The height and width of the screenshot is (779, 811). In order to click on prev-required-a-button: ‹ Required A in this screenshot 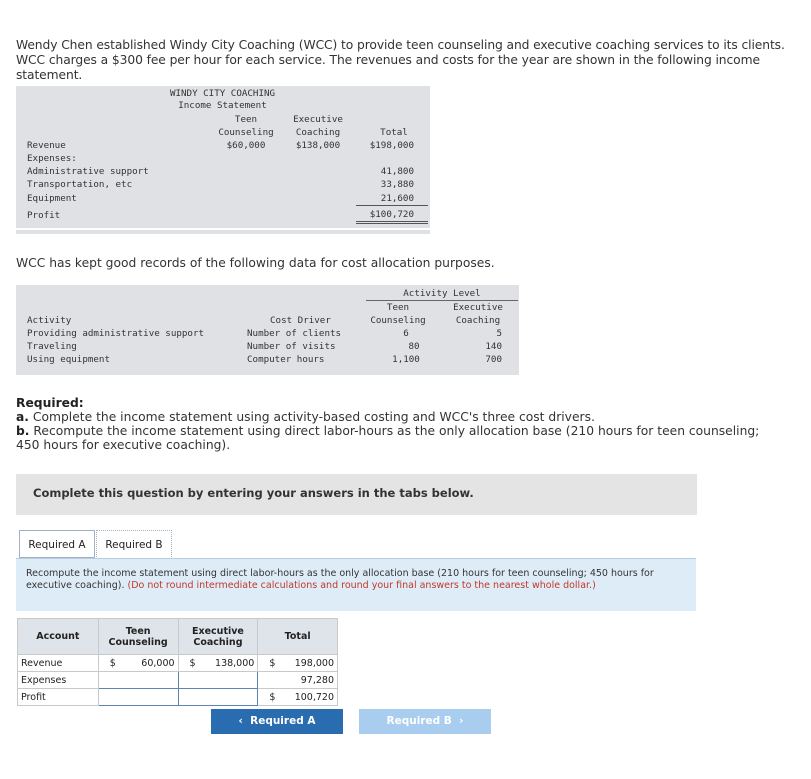, I will do `click(277, 721)`.